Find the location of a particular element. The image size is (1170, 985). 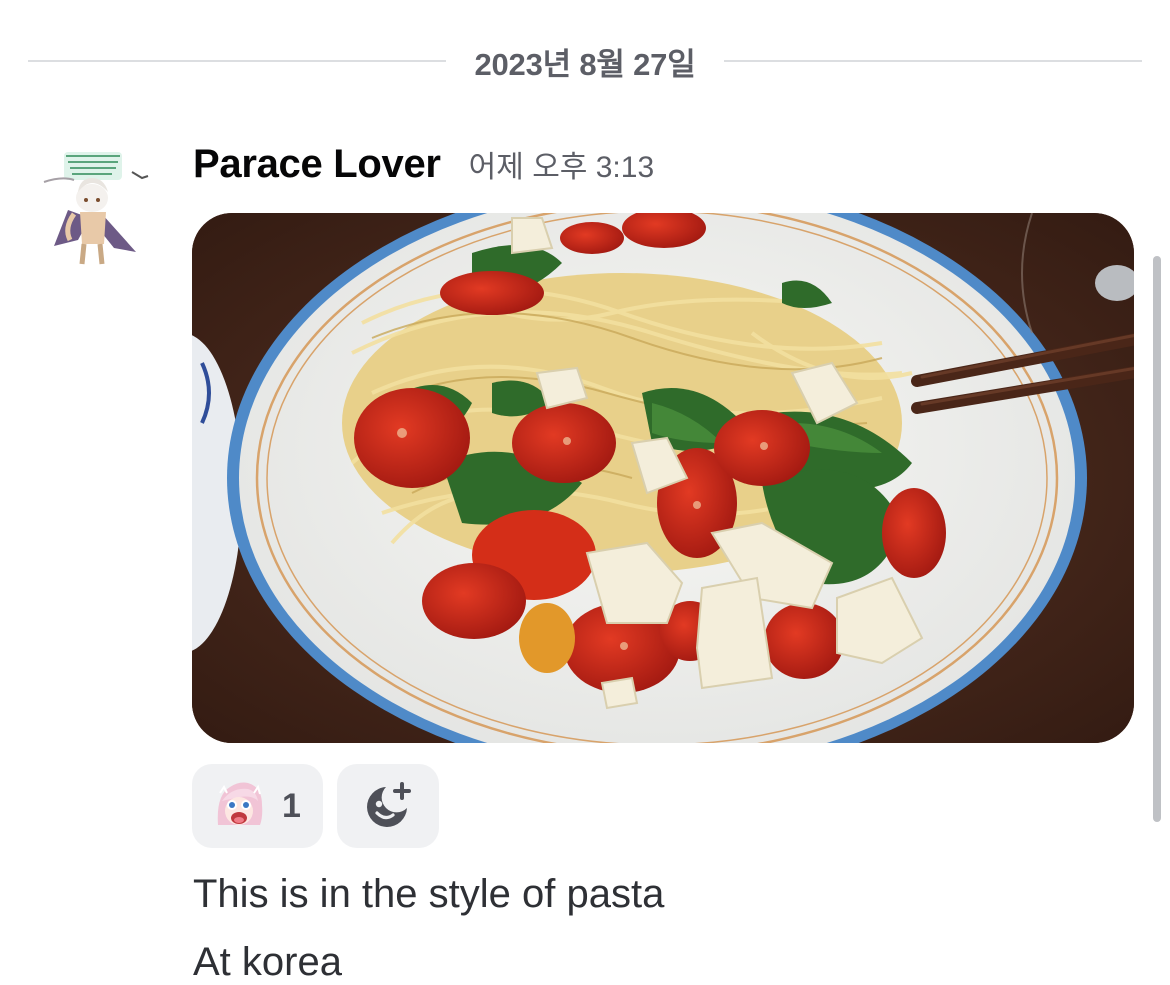

message-text-line: At korea is located at coordinates (267, 962).